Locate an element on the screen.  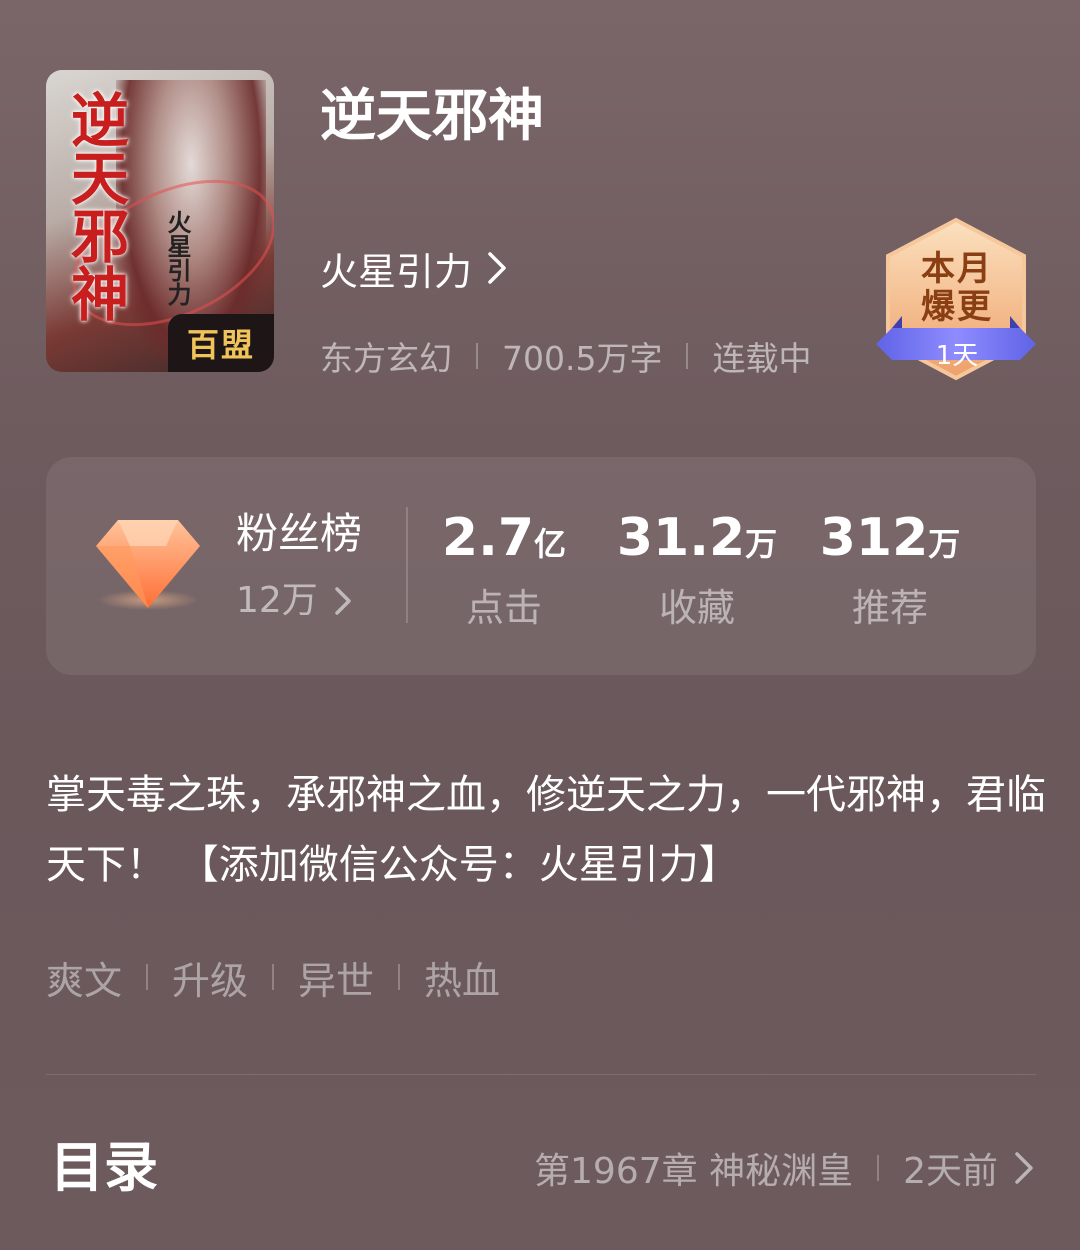
tag: 异世 is located at coordinates (336, 977).